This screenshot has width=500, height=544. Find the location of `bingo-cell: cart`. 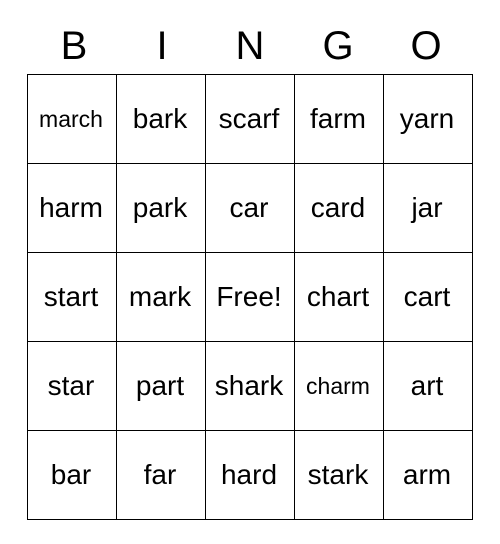

bingo-cell: cart is located at coordinates (428, 297).